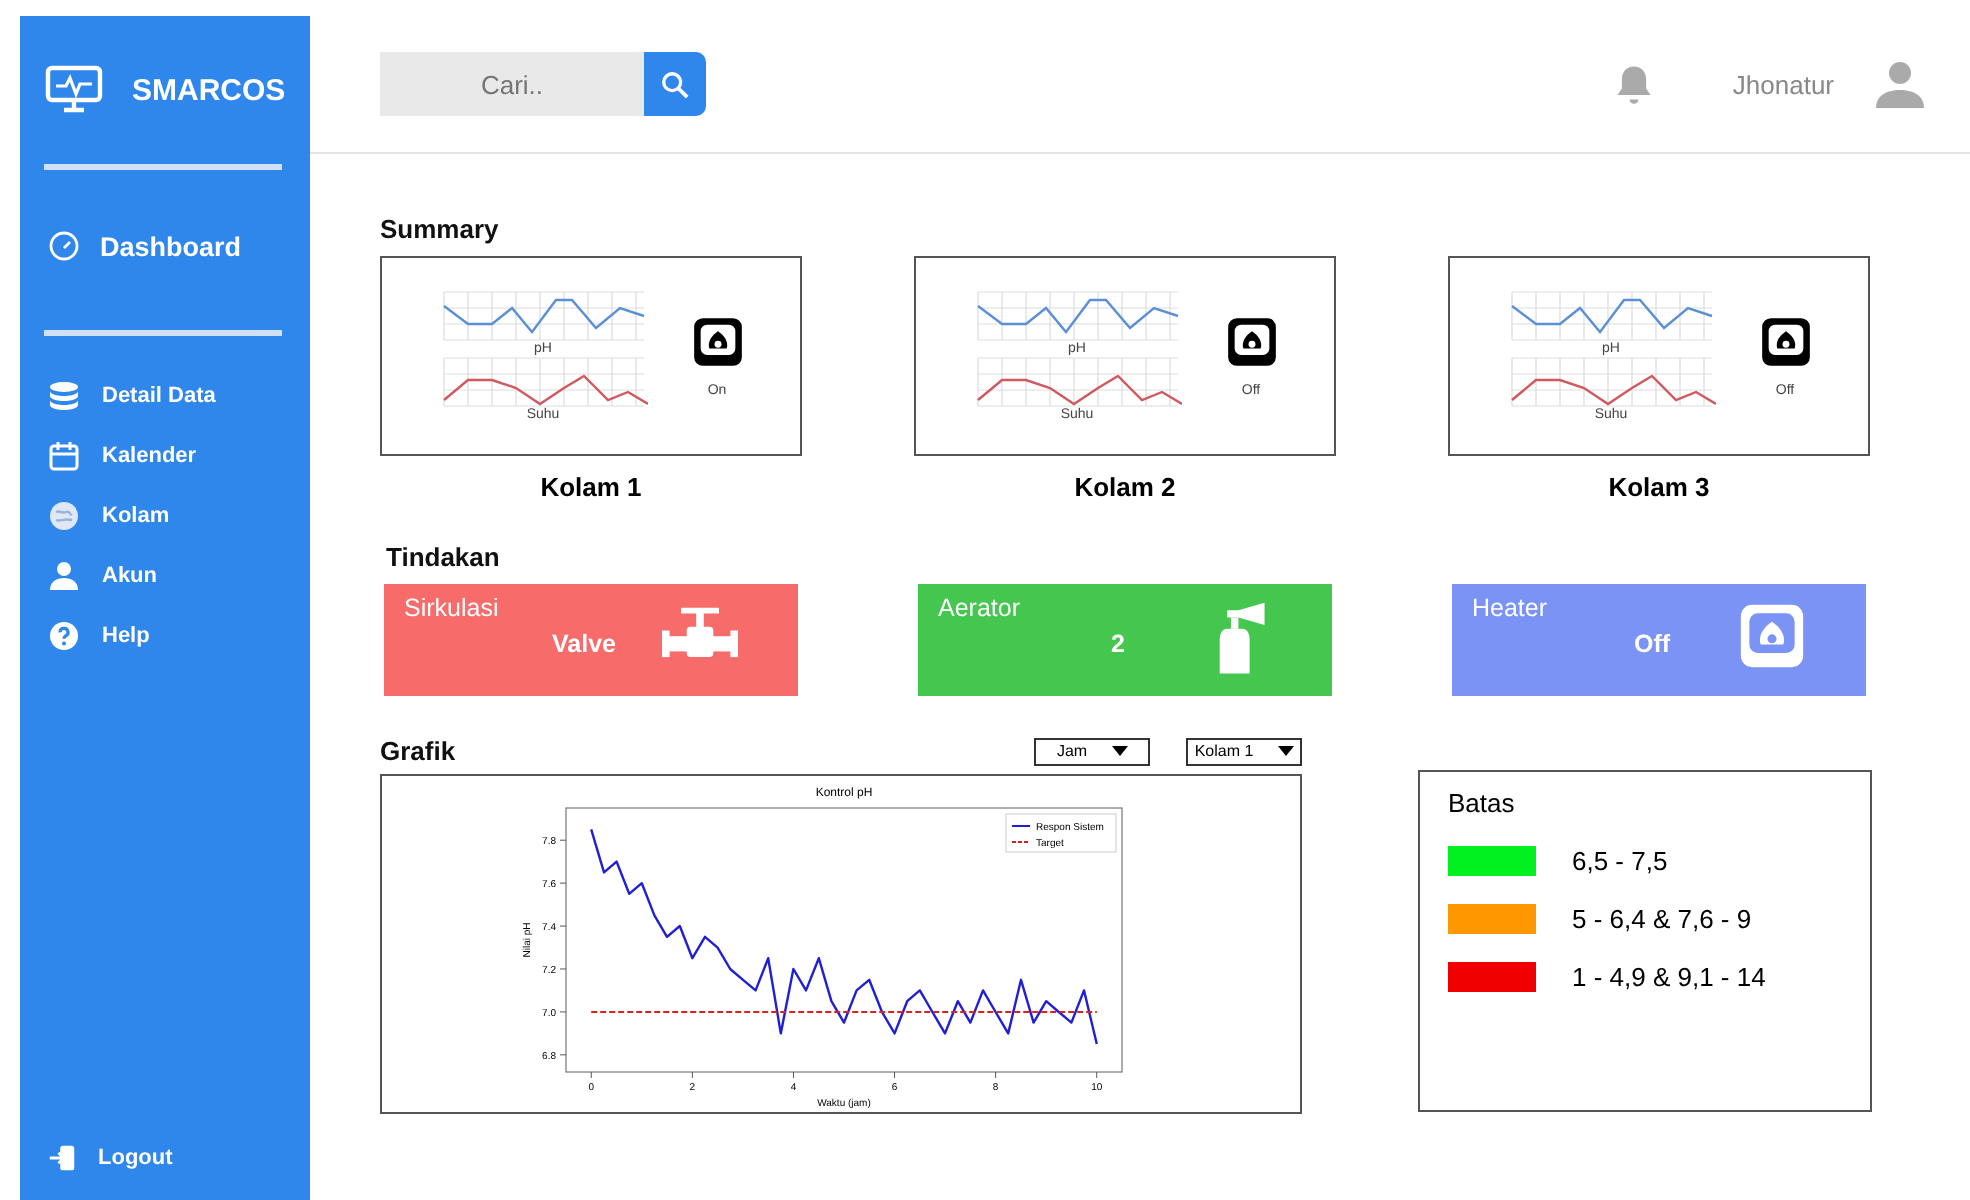 This screenshot has width=1970, height=1200. What do you see at coordinates (1652, 644) in the screenshot?
I see `action-value: Off` at bounding box center [1652, 644].